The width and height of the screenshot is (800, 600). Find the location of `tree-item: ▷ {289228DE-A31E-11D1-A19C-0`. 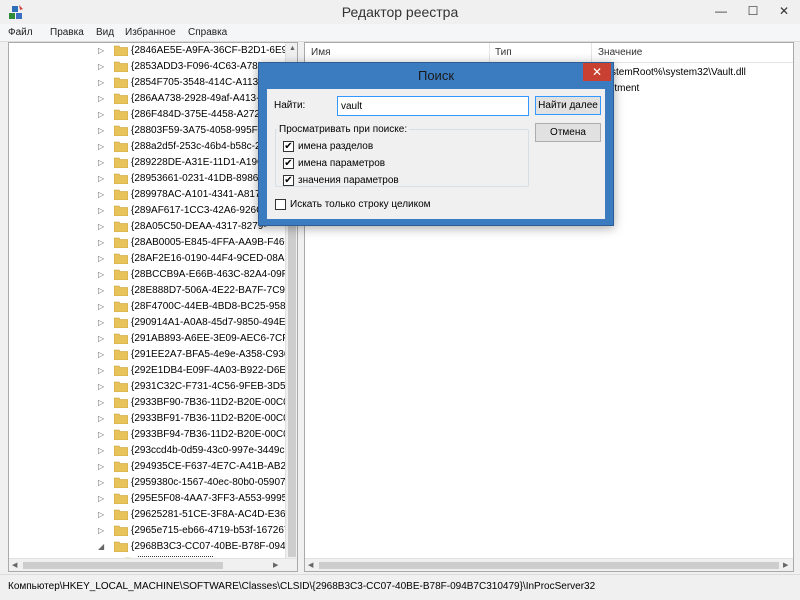

tree-item: ▷ {289228DE-A31E-11D1-A19C-0 is located at coordinates (149, 163).